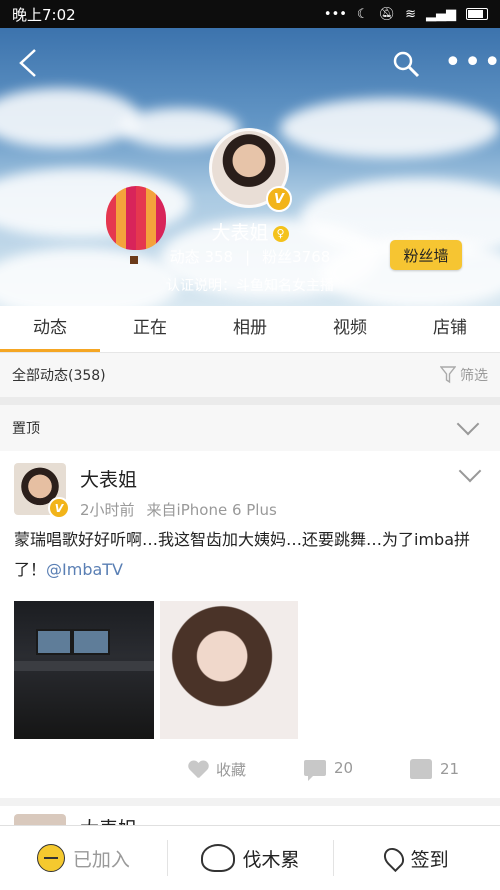 The image size is (500, 890). I want to click on certification-text: 认证说明：斗鱼知名女主播, so click(250, 286).